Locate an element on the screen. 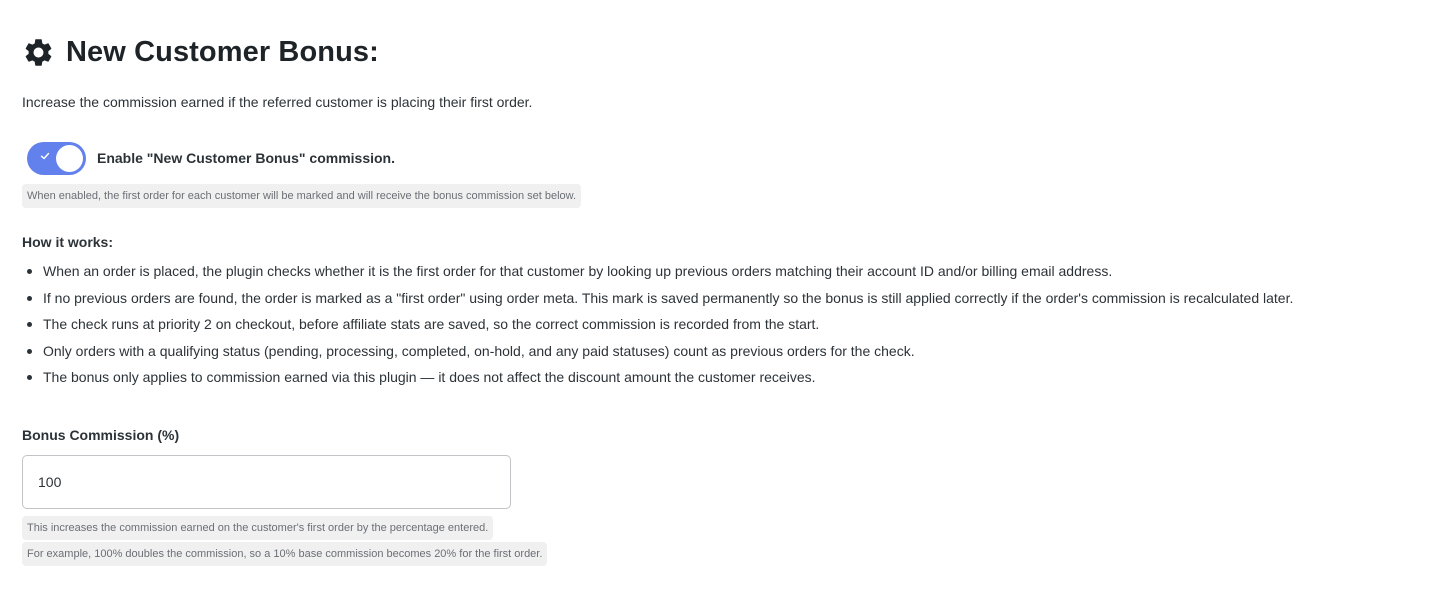 The image size is (1440, 590). enable-toggle-label: Enable "New Customer Bonus" commission. is located at coordinates (246, 158).